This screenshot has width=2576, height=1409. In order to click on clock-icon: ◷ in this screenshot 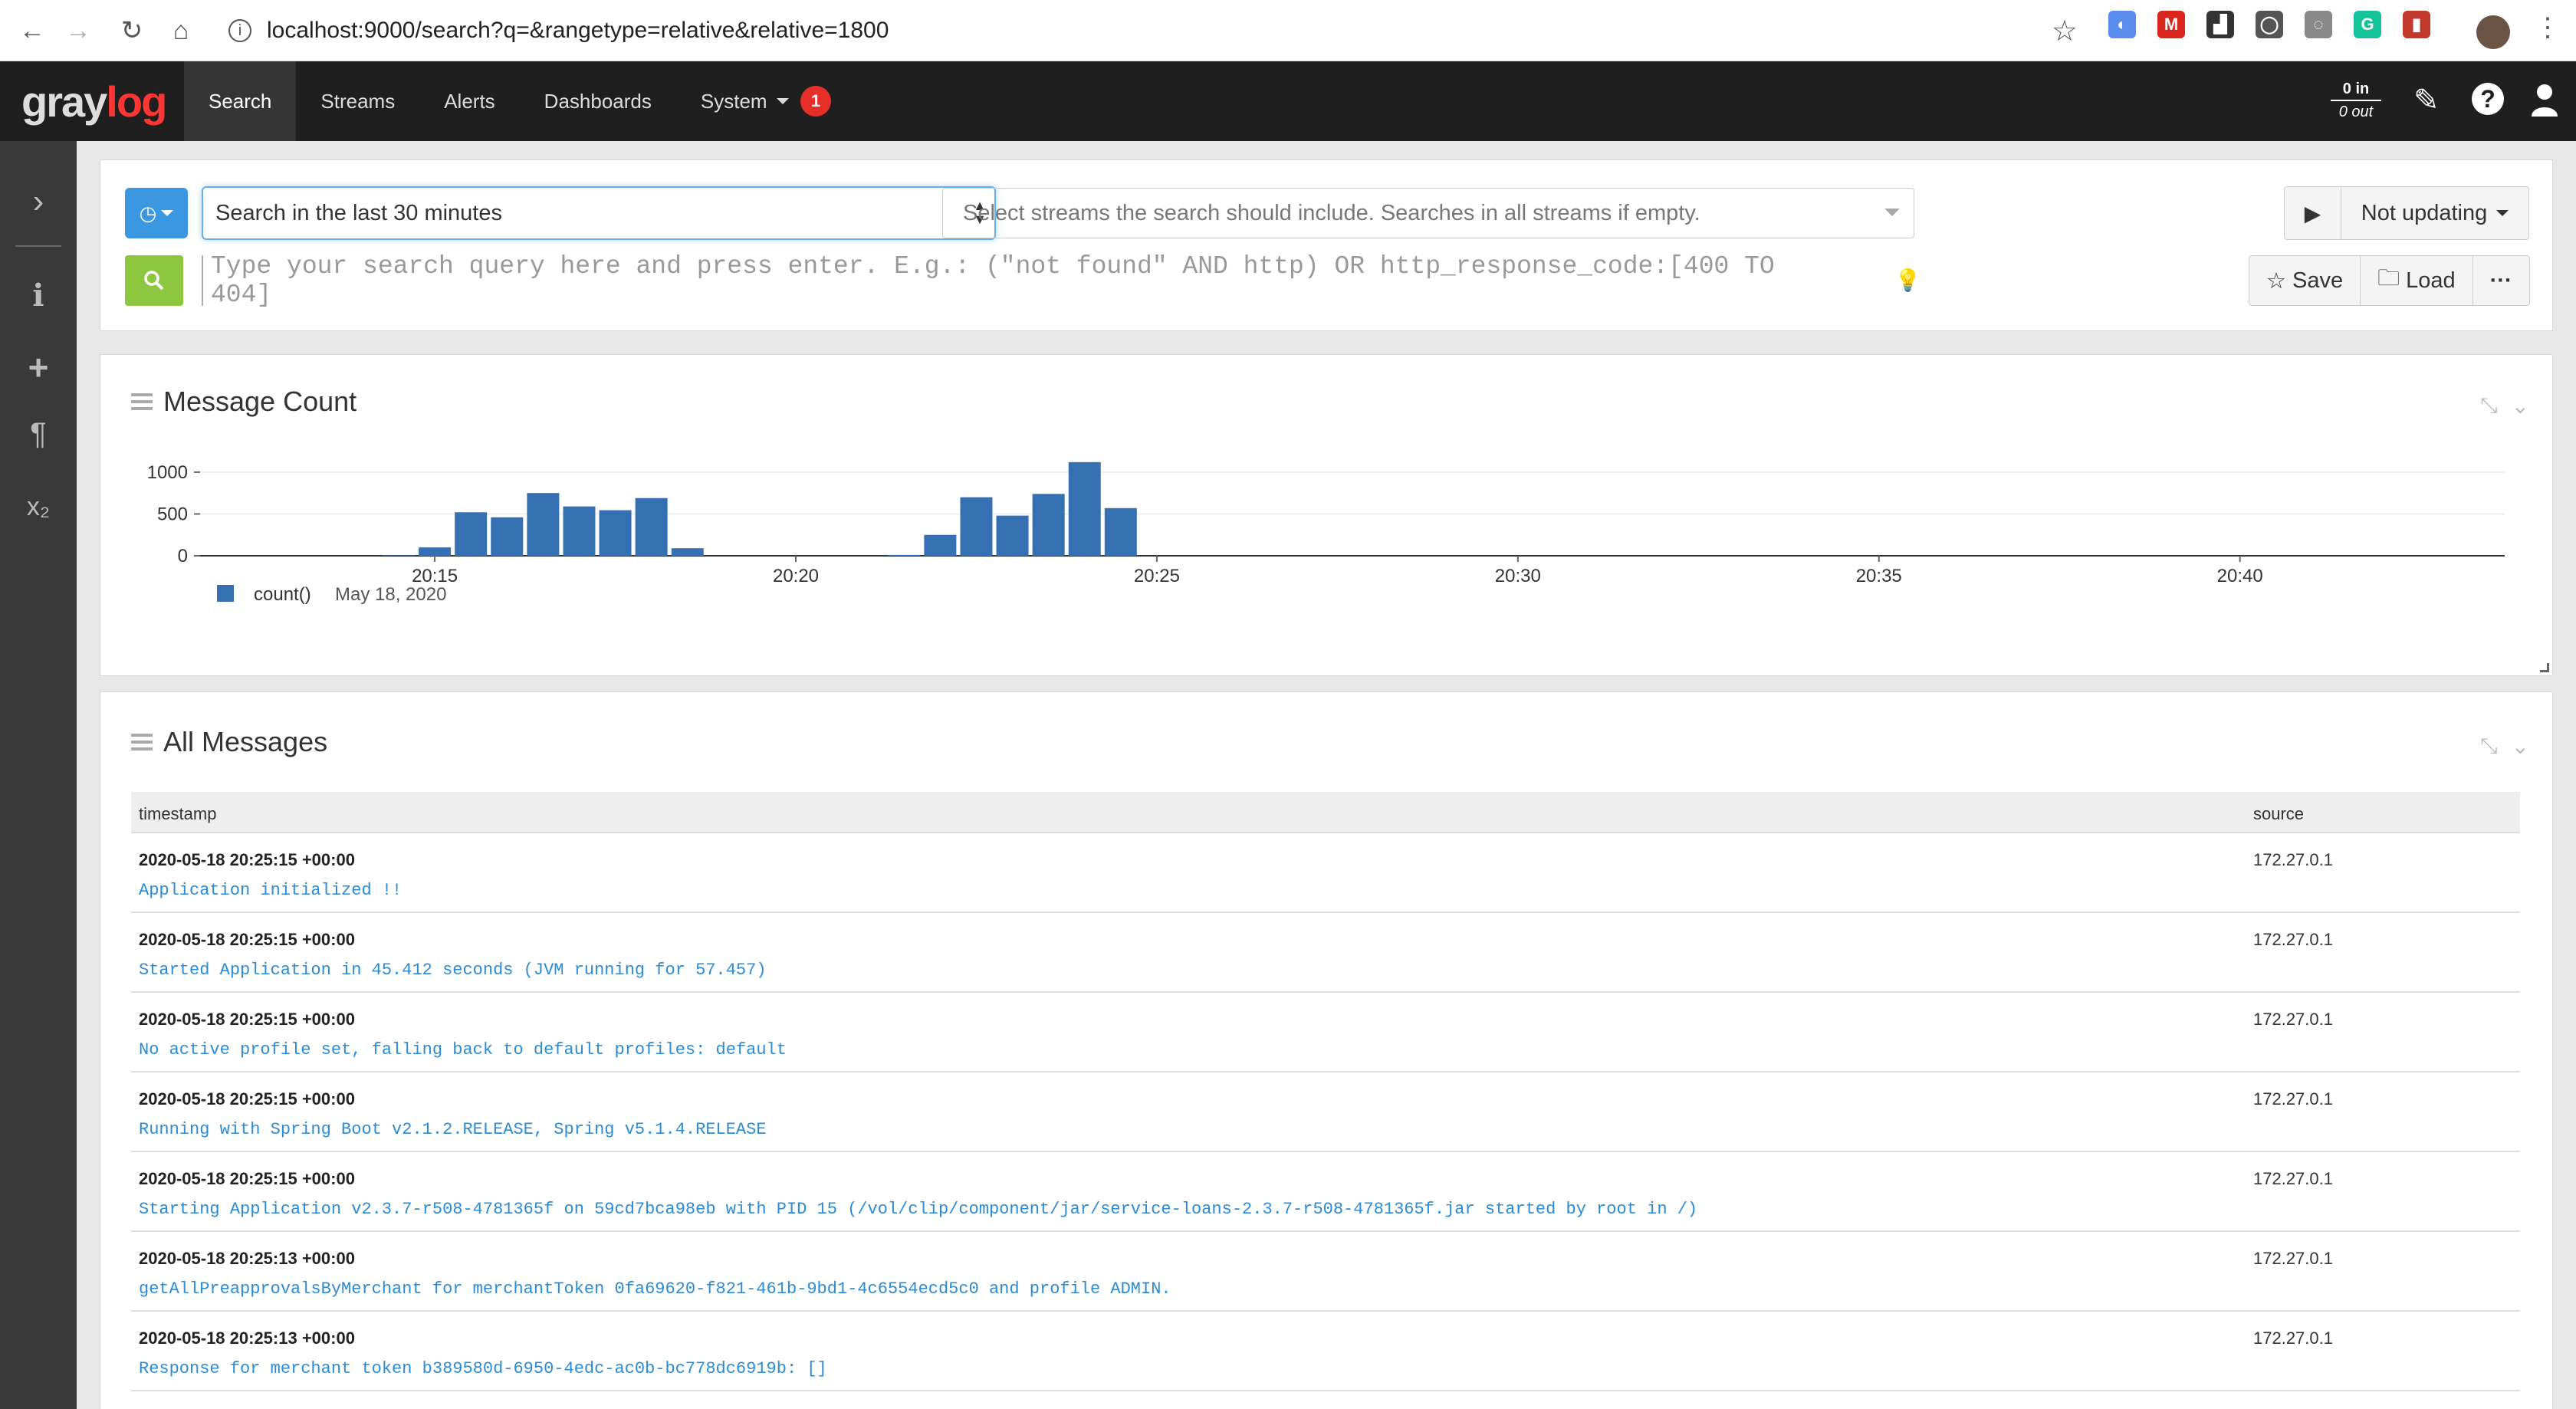, I will do `click(148, 213)`.